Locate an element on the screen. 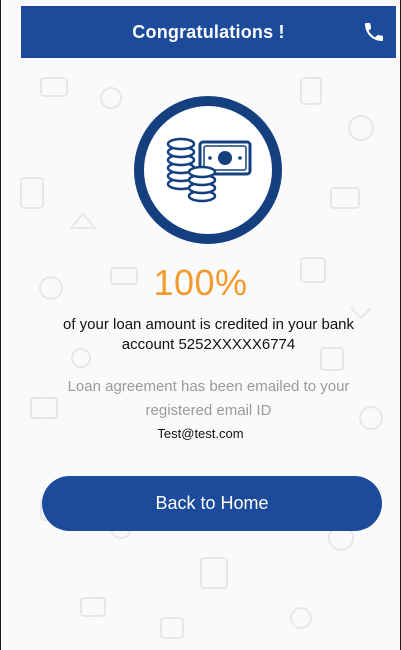 The height and width of the screenshot is (650, 401). agreement-line-2: registered email ID is located at coordinates (208, 410).